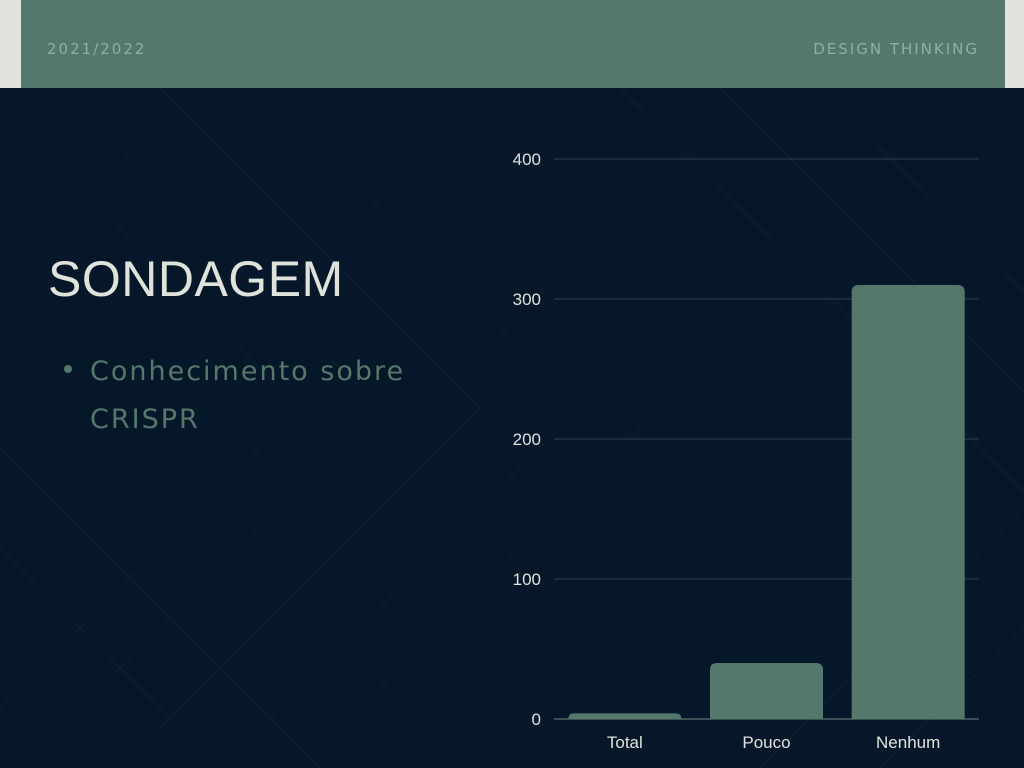  Describe the element at coordinates (625, 716) in the screenshot. I see `bar-total` at that location.